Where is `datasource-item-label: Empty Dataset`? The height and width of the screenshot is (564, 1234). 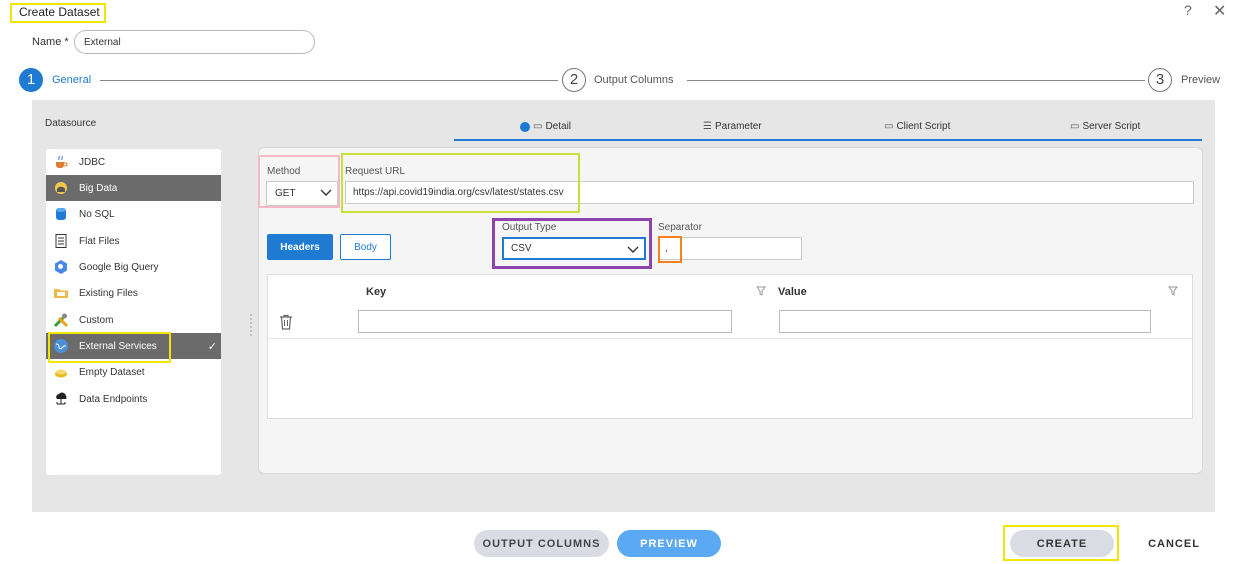
datasource-item-label: Empty Dataset is located at coordinates (112, 372).